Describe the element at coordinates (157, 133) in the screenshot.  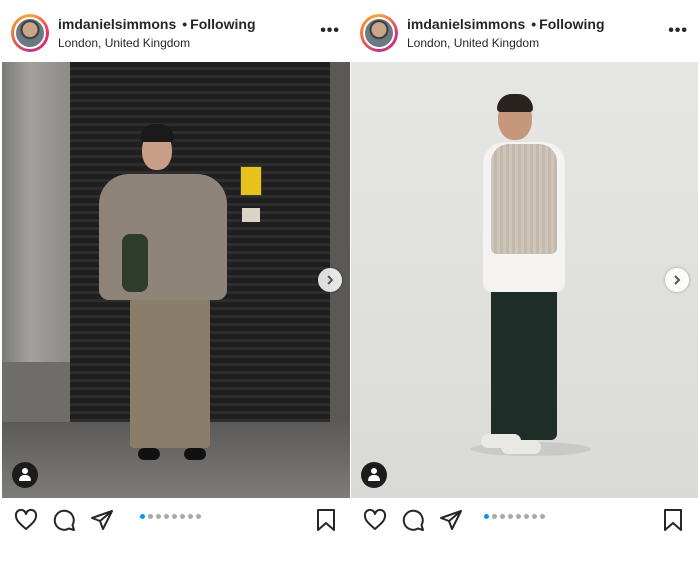
I see `subject-beanie` at that location.